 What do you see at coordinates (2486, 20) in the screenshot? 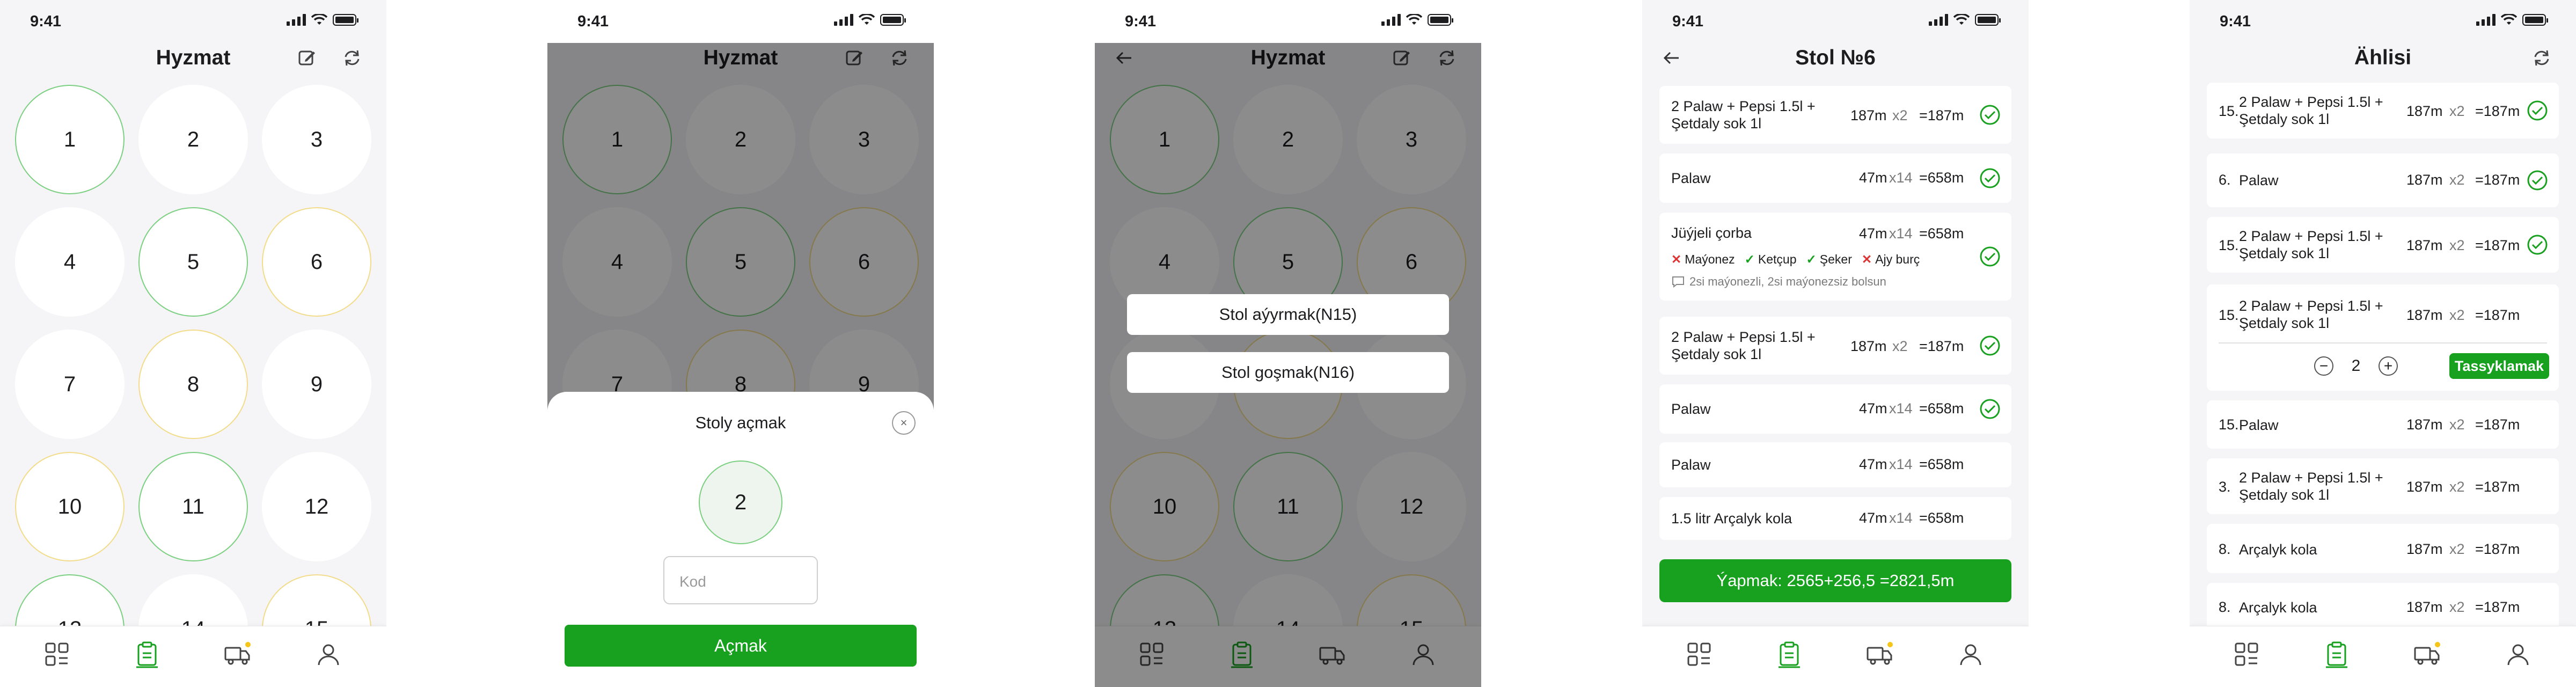
I see `signal-icon` at bounding box center [2486, 20].